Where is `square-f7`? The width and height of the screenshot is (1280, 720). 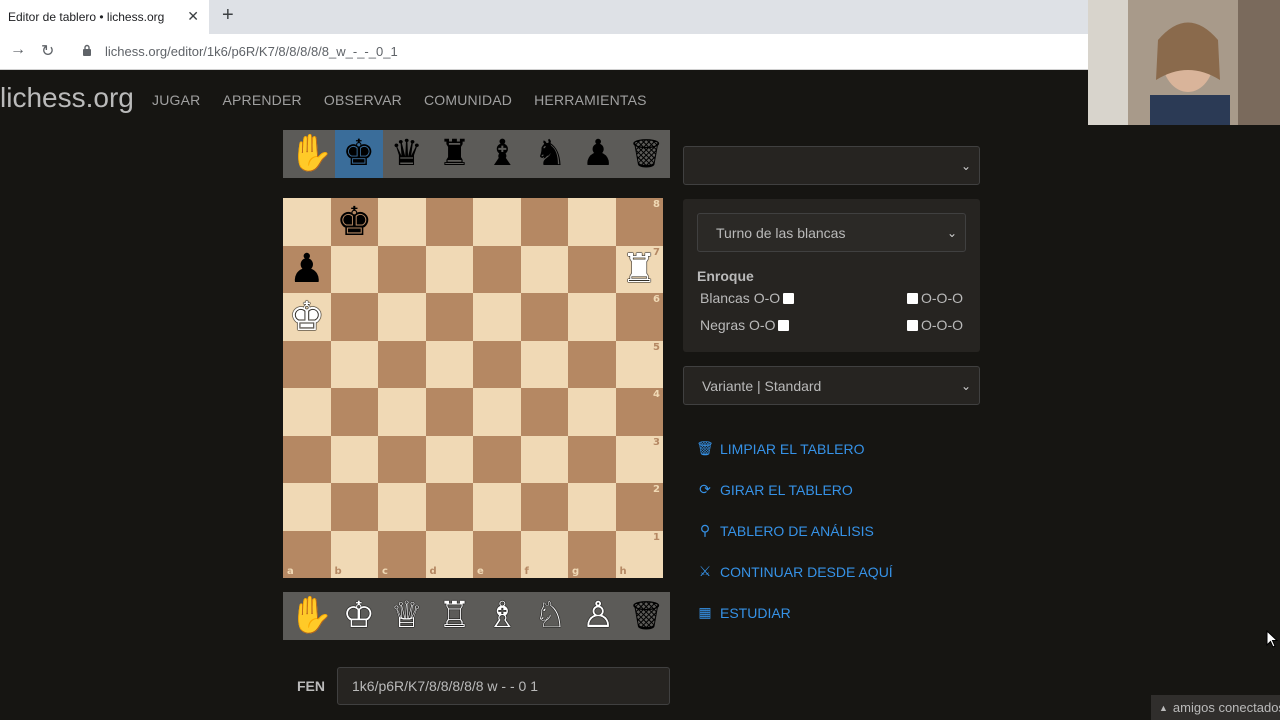 square-f7 is located at coordinates (544, 269).